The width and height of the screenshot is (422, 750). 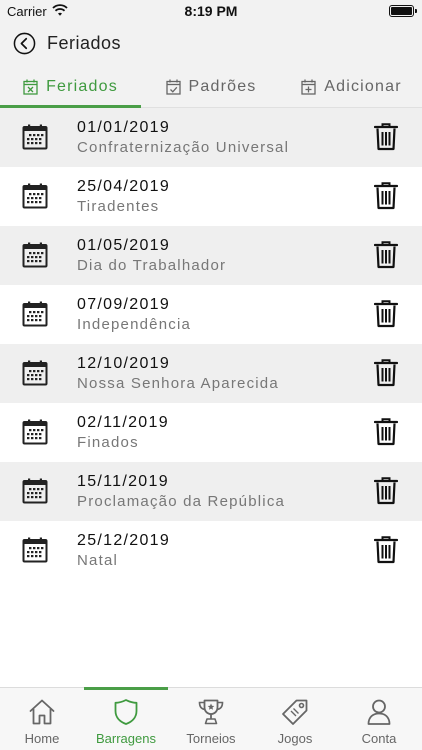 What do you see at coordinates (126, 712) in the screenshot?
I see `shield-icon` at bounding box center [126, 712].